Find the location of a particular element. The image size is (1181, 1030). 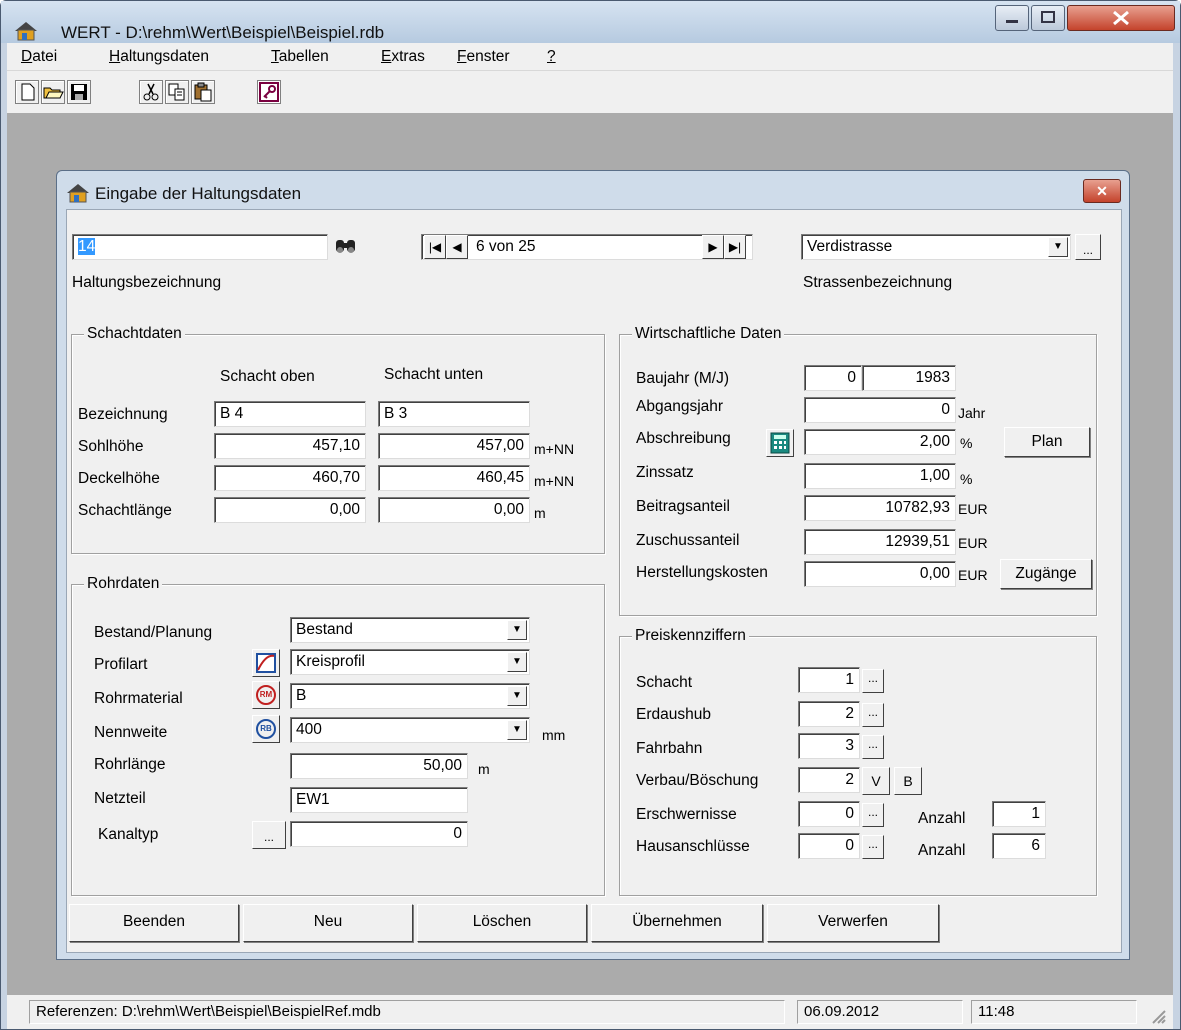

schacht-value: 1 is located at coordinates (849, 679).